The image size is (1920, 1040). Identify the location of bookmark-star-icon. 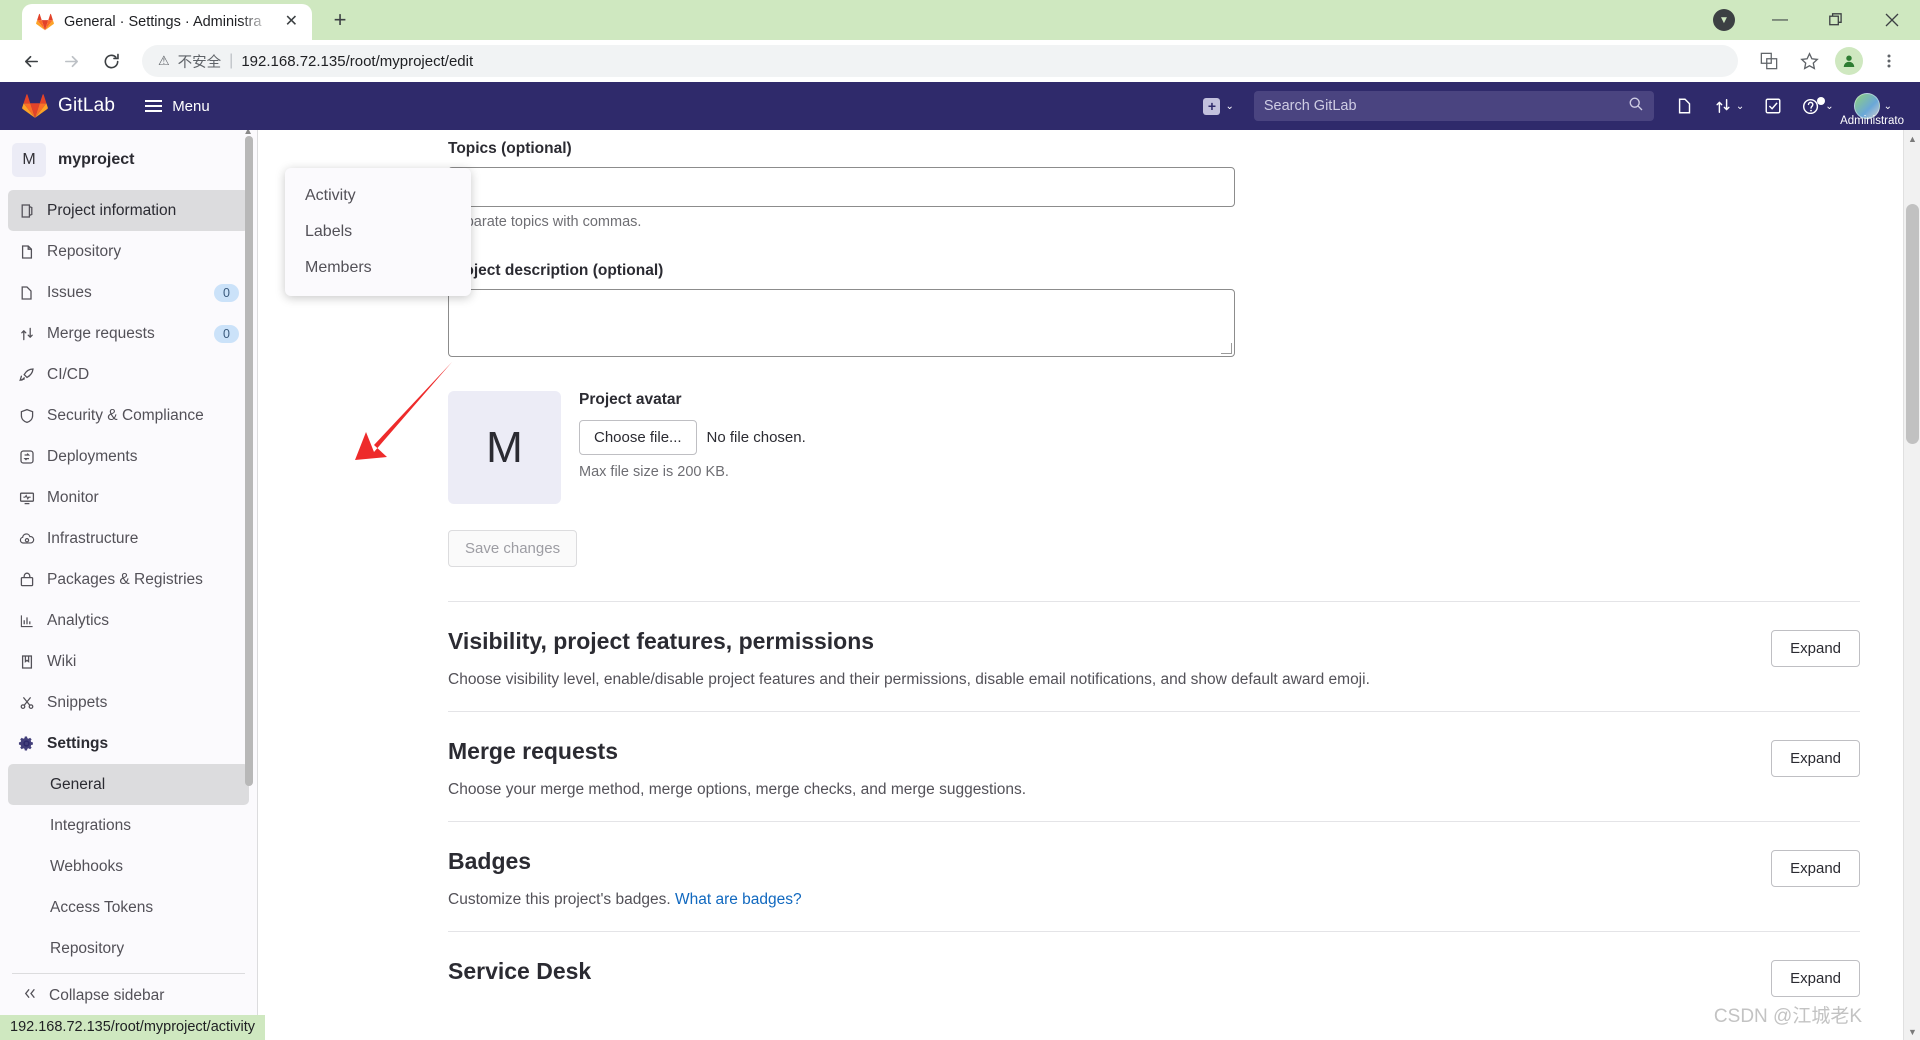
(1809, 61).